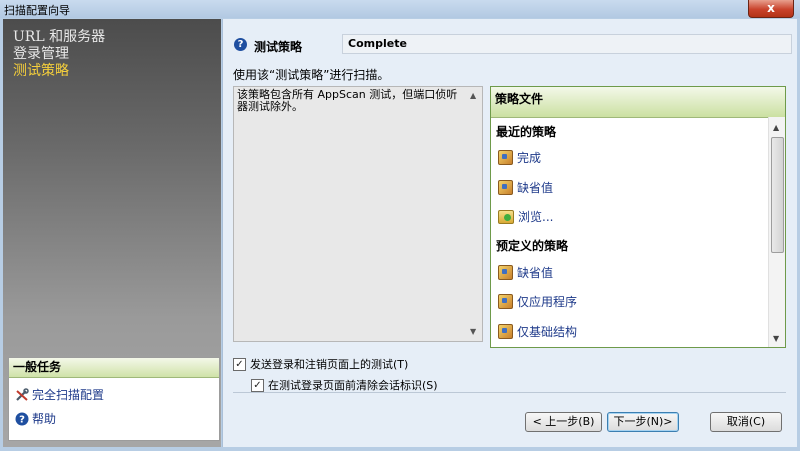 The image size is (800, 451). Describe the element at coordinates (526, 132) in the screenshot. I see `recent-policies-title: 最近的策略` at that location.